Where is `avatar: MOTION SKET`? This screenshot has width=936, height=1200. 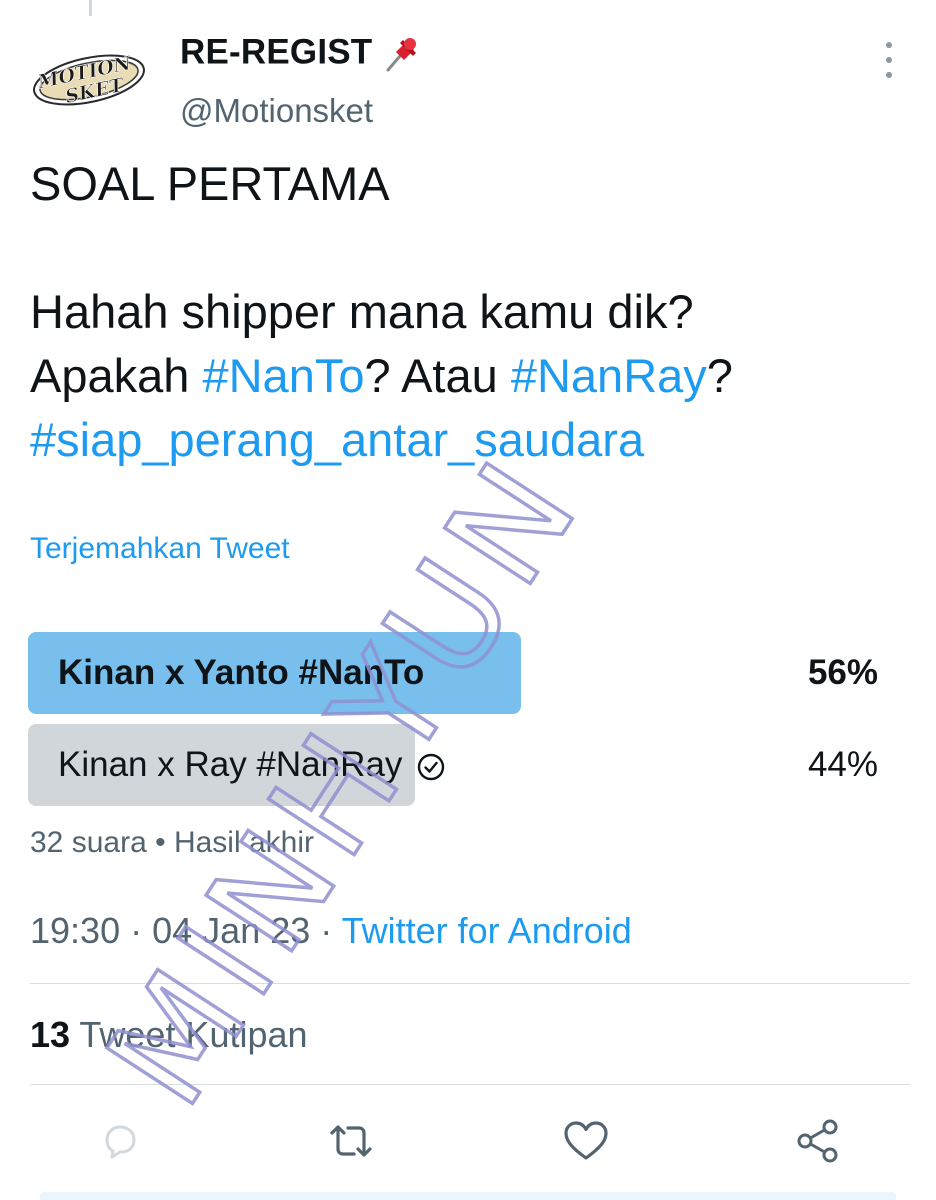 avatar: MOTION SKET is located at coordinates (89, 80).